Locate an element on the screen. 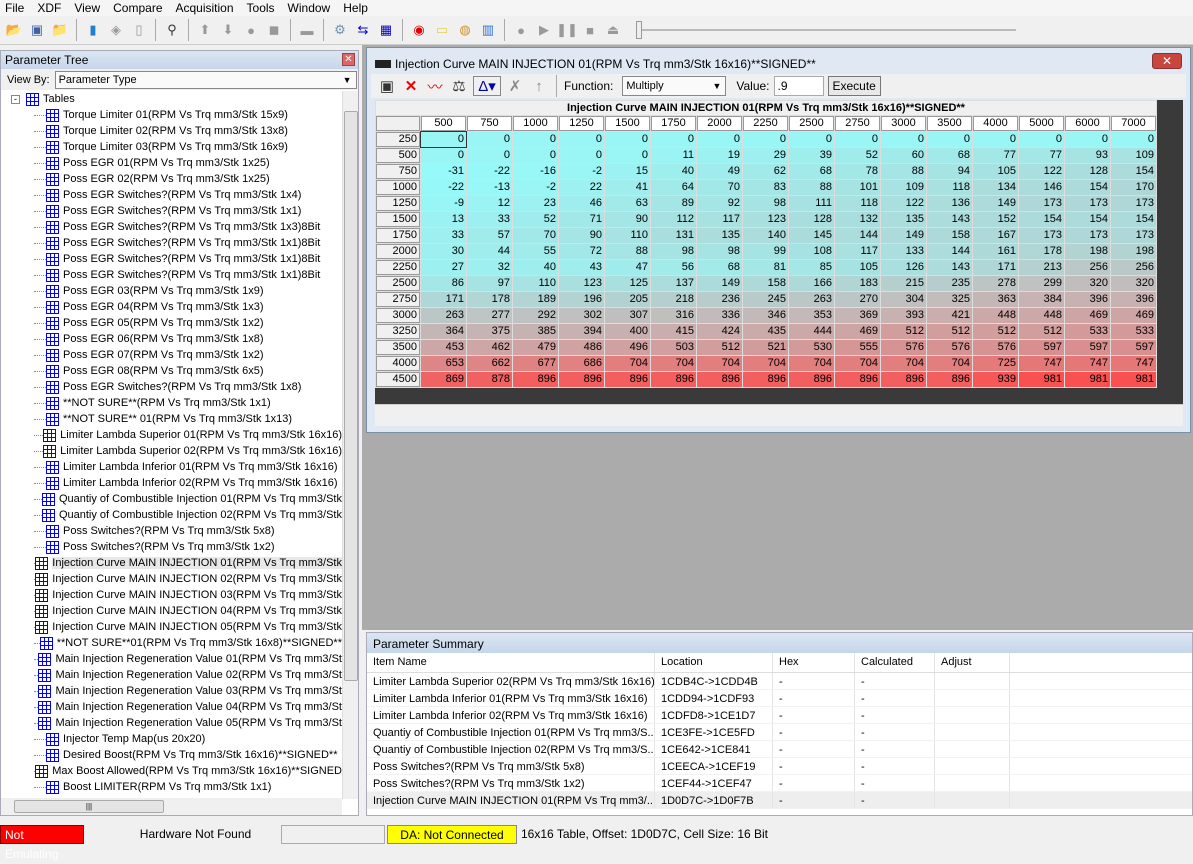 The height and width of the screenshot is (864, 1193). table-cell: 22 is located at coordinates (581, 187).